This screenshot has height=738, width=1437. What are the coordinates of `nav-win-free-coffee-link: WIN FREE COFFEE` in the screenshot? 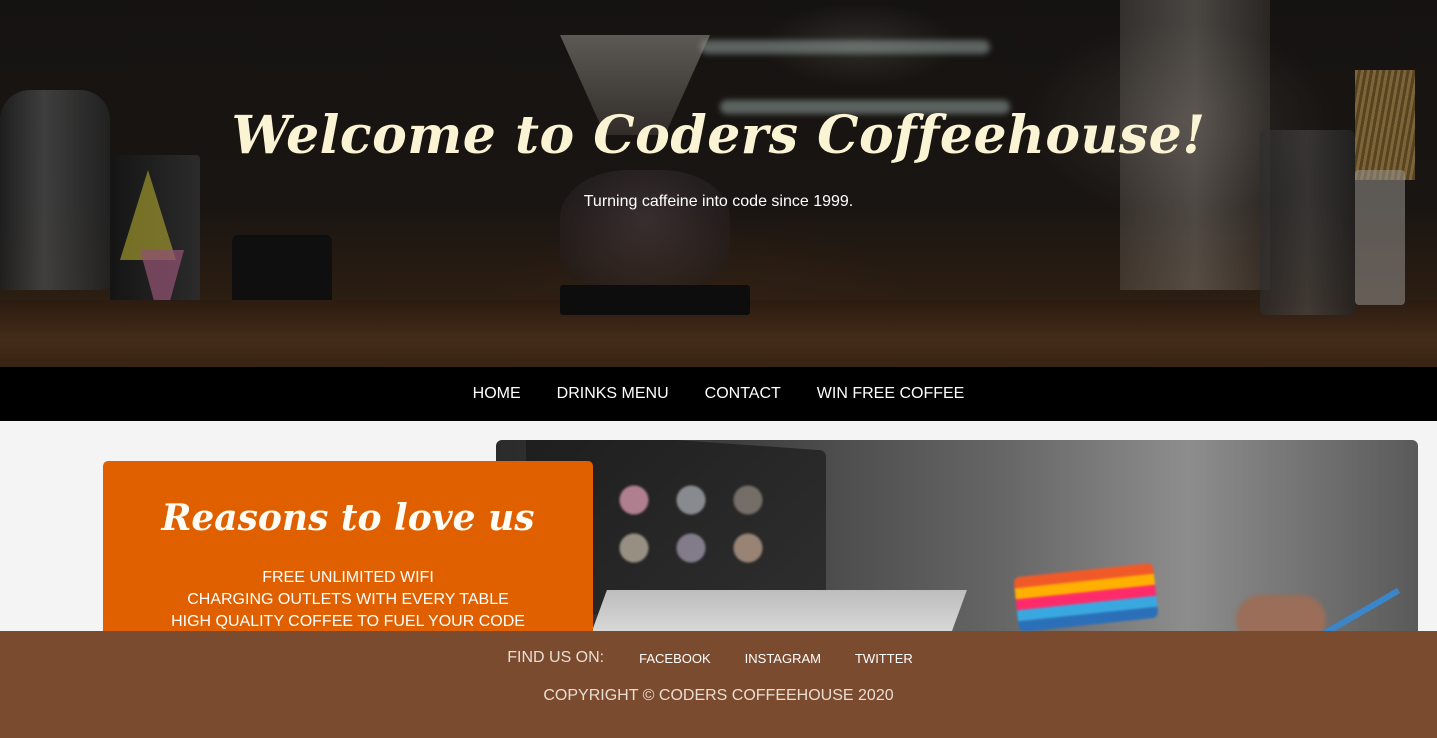 It's located at (891, 394).